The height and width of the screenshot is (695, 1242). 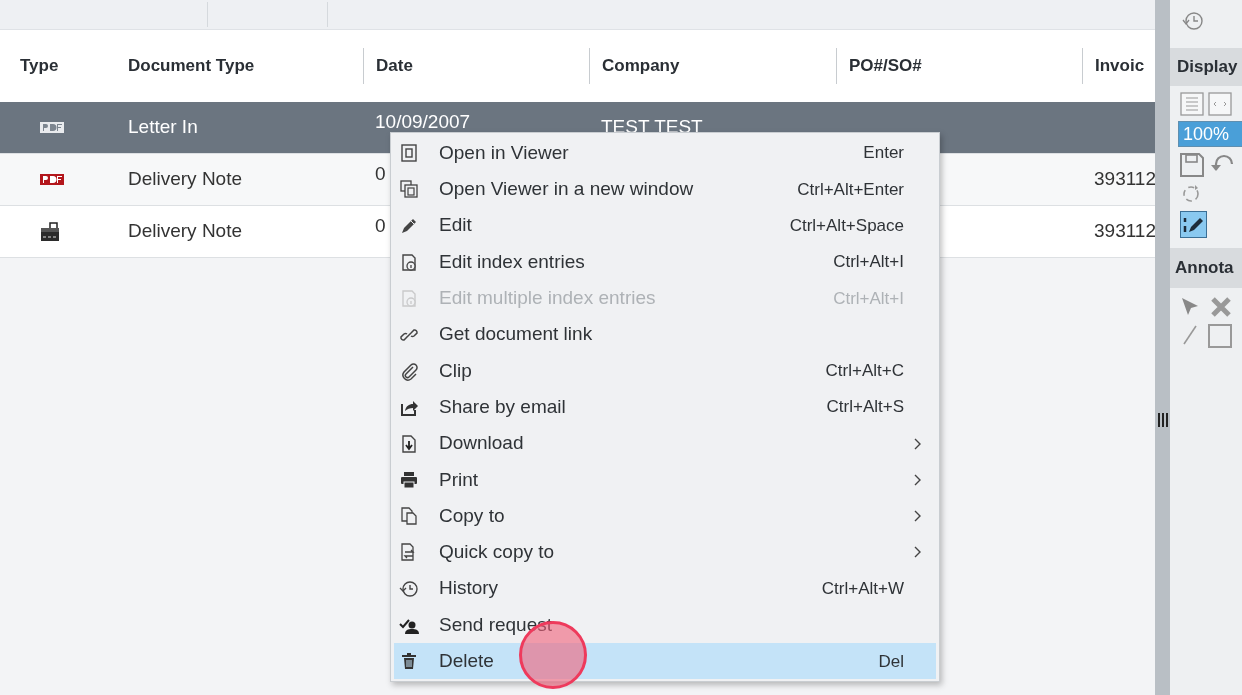 I want to click on section-header: Display, so click(x=1207, y=67).